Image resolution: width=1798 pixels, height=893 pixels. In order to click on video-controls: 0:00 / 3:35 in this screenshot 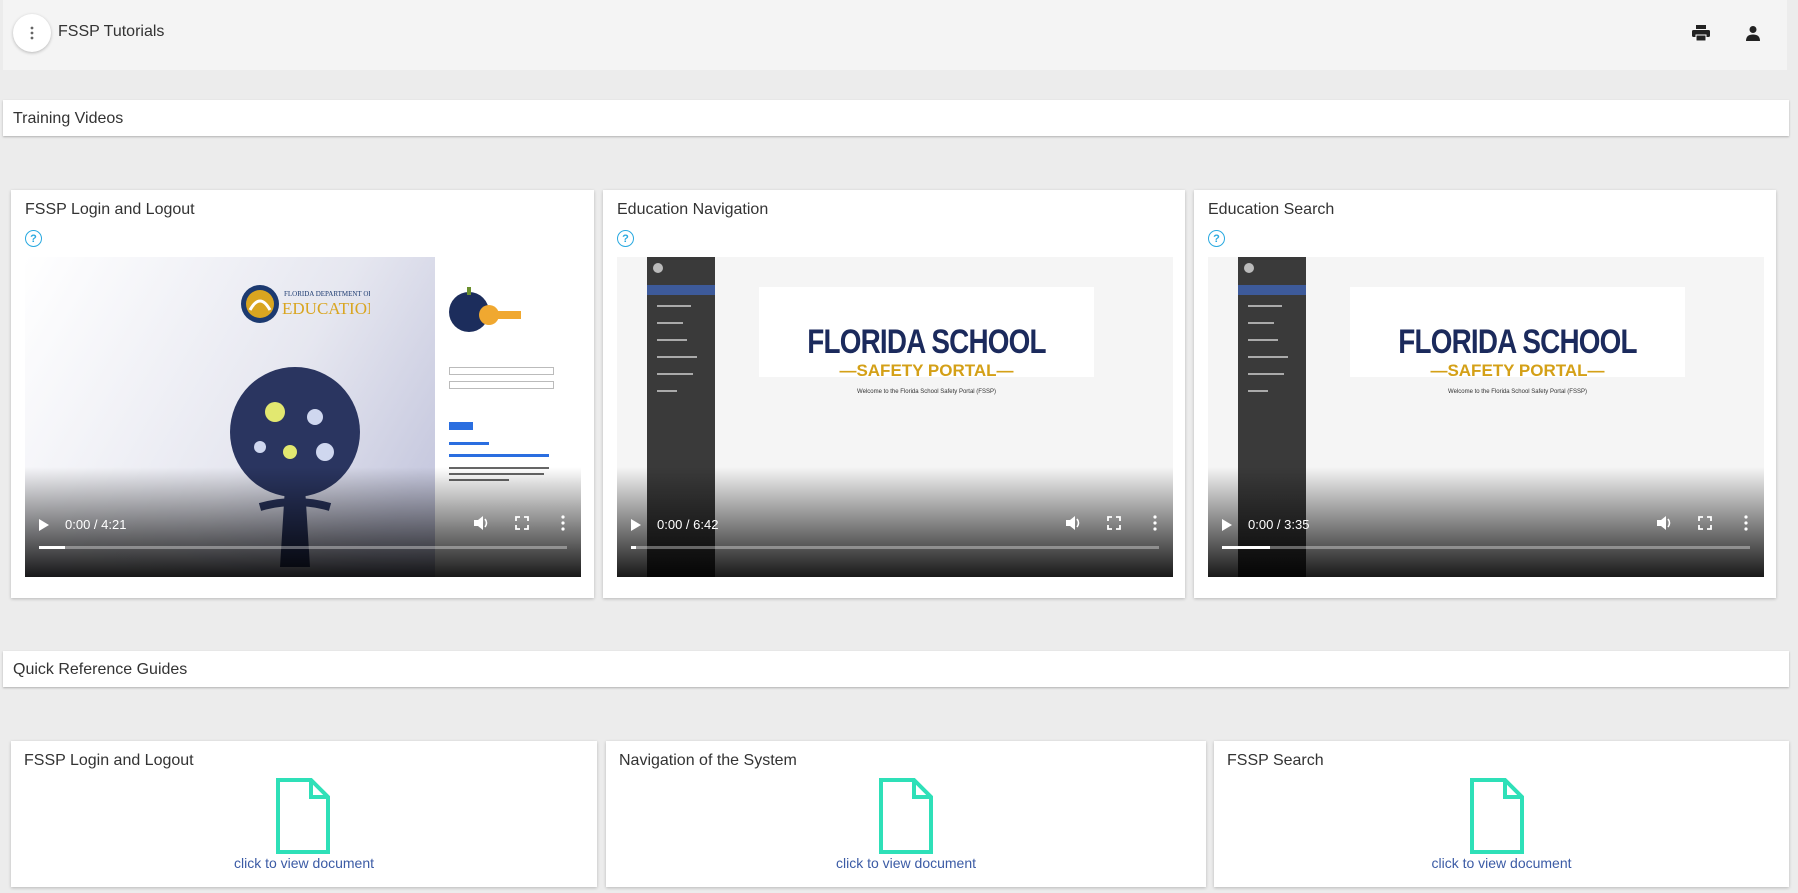, I will do `click(1486, 537)`.